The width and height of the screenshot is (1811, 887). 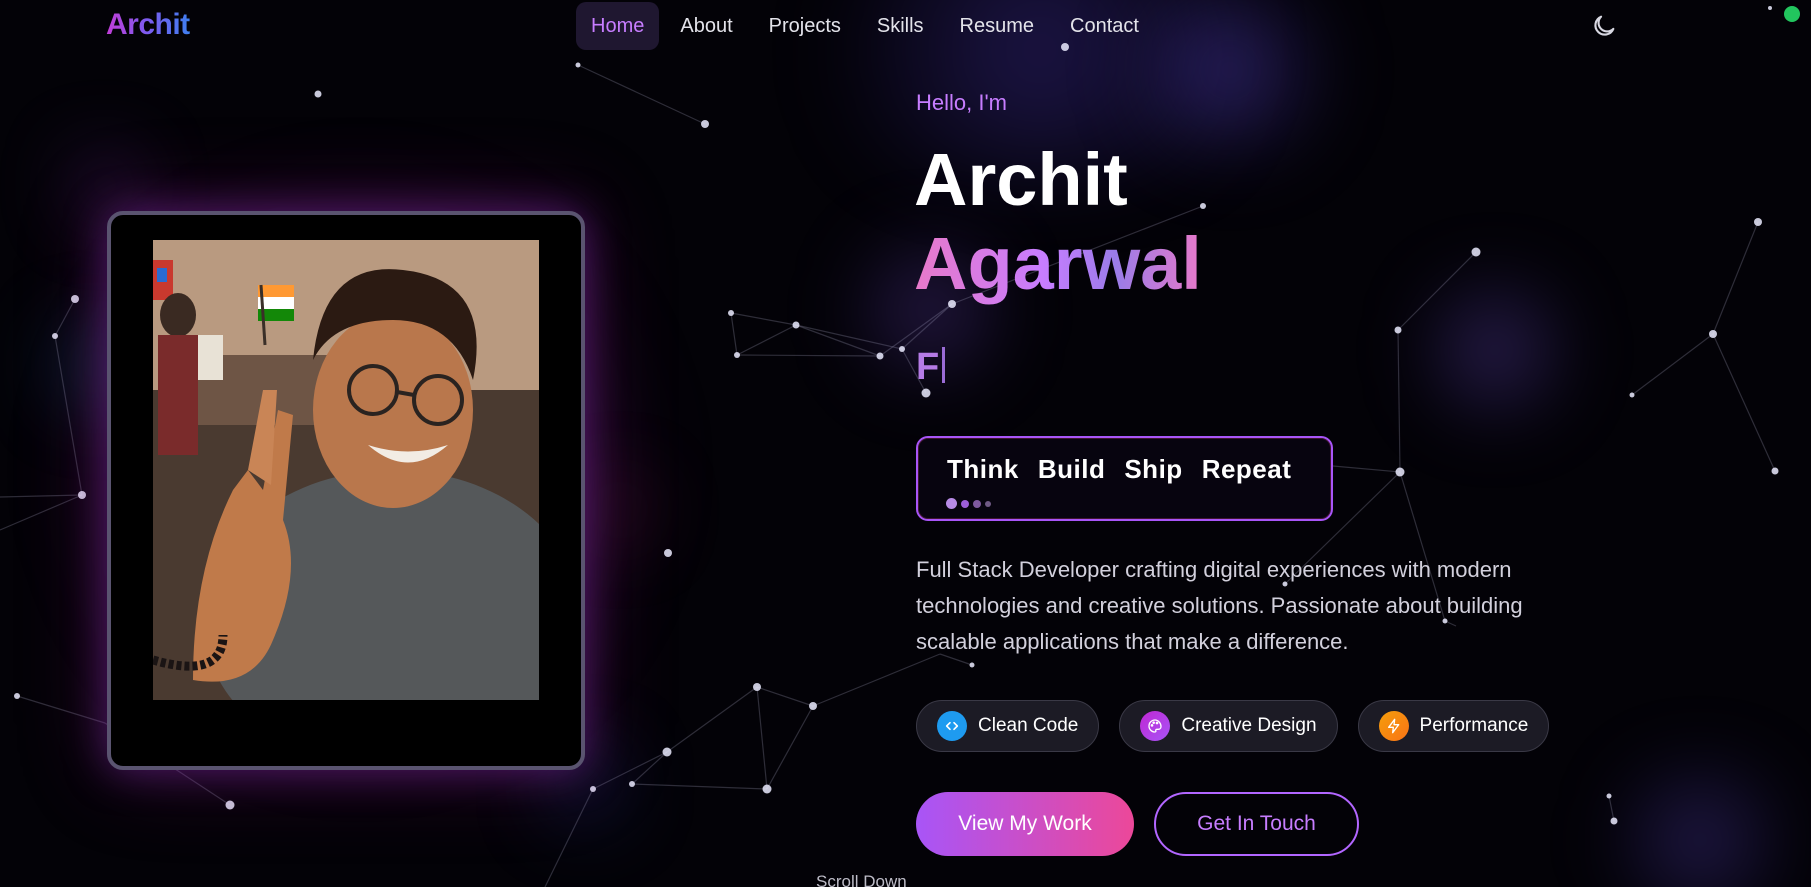 I want to click on motto-word: Ship, so click(x=1153, y=469).